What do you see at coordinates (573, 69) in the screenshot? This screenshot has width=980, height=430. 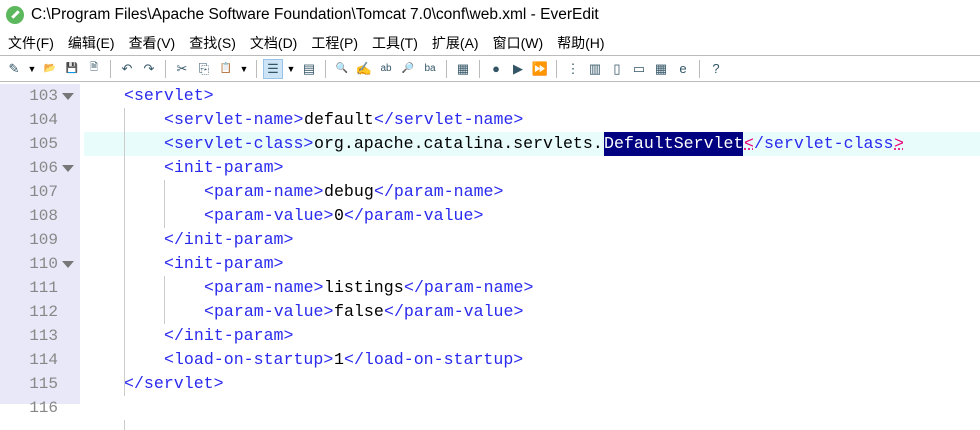 I see `tree-icon: ⋮` at bounding box center [573, 69].